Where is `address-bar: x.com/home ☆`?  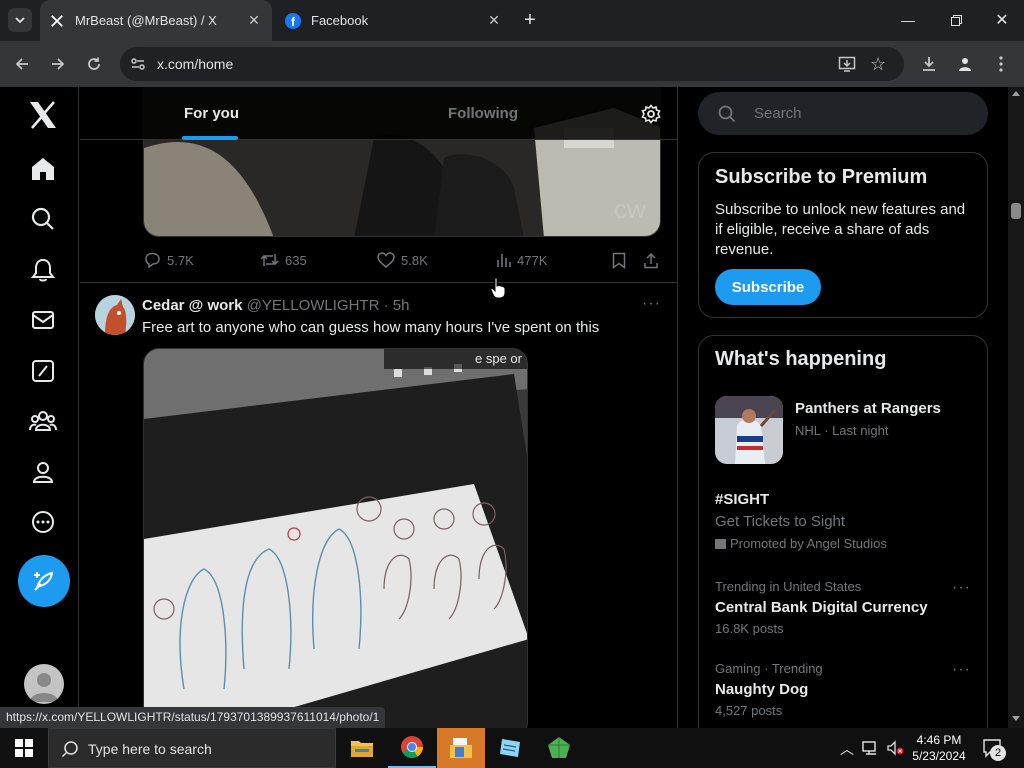 address-bar: x.com/home ☆ is located at coordinates (512, 64).